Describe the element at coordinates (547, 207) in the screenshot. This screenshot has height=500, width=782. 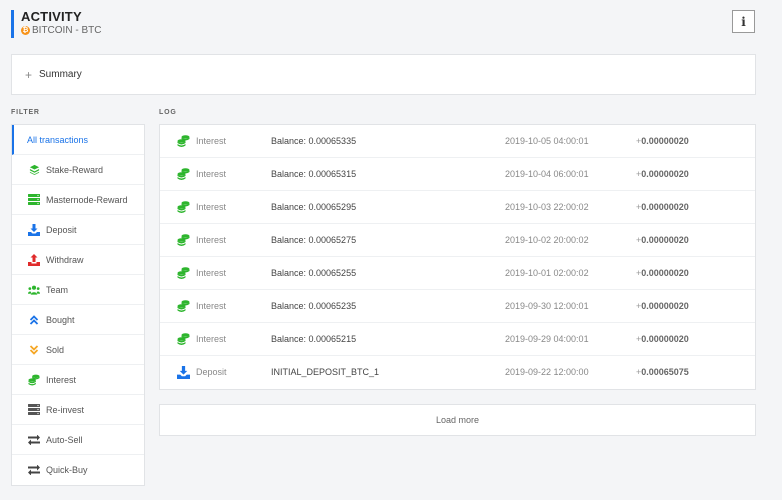
I see `log-date: 2019-10-03 22:00:02` at that location.